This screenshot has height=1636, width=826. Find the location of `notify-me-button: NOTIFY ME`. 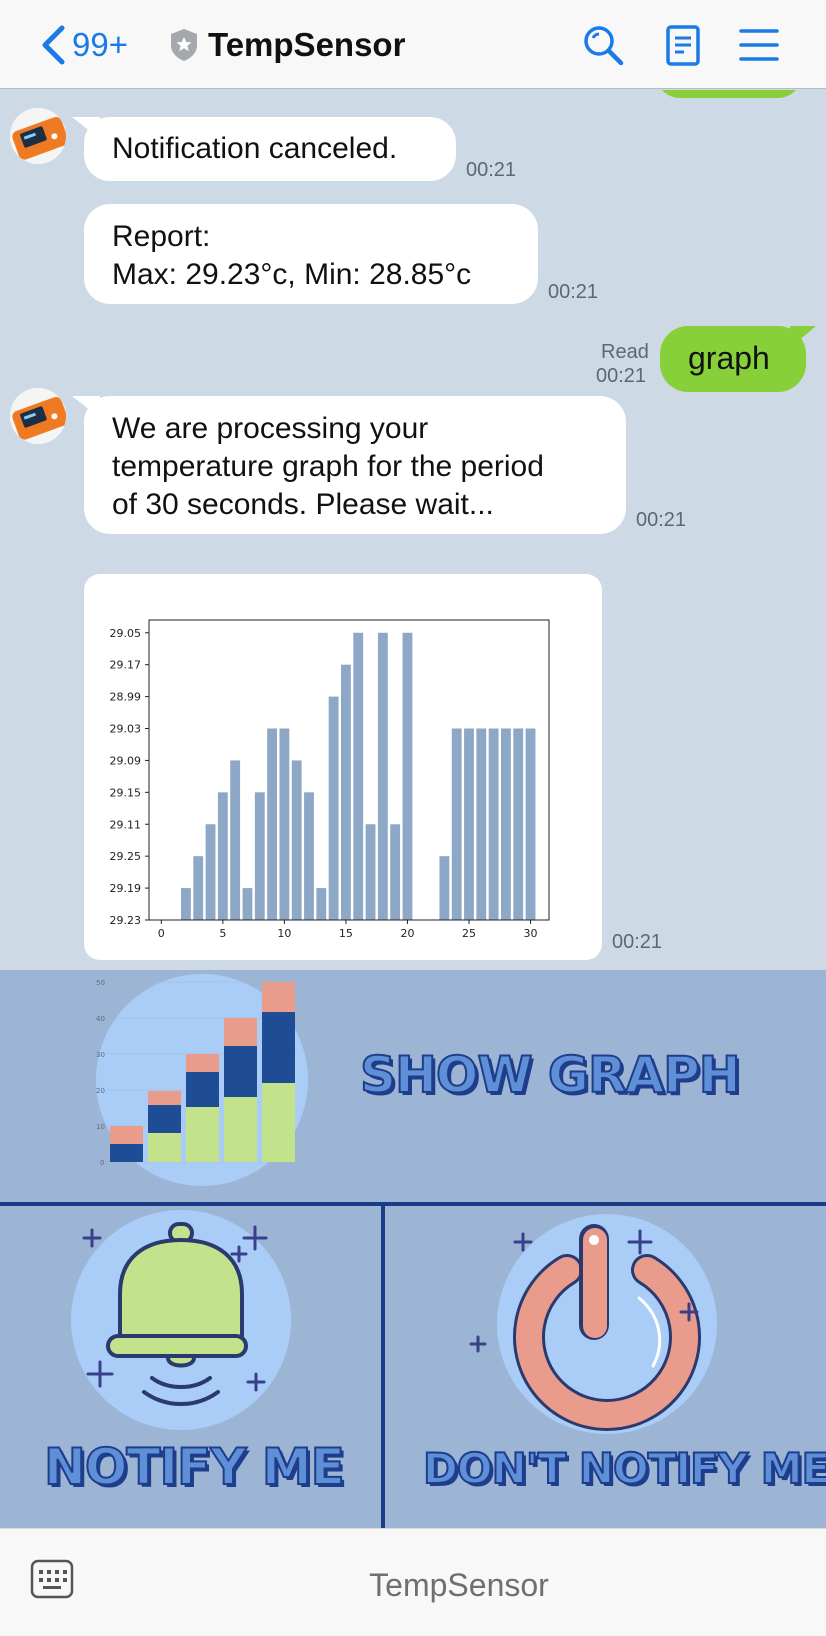

notify-me-button: NOTIFY ME is located at coordinates (190, 1367).